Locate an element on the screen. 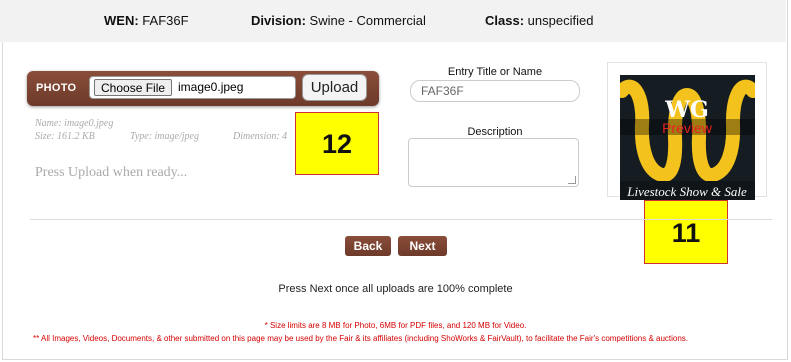  annotation-badge-12: 12 is located at coordinates (337, 143).